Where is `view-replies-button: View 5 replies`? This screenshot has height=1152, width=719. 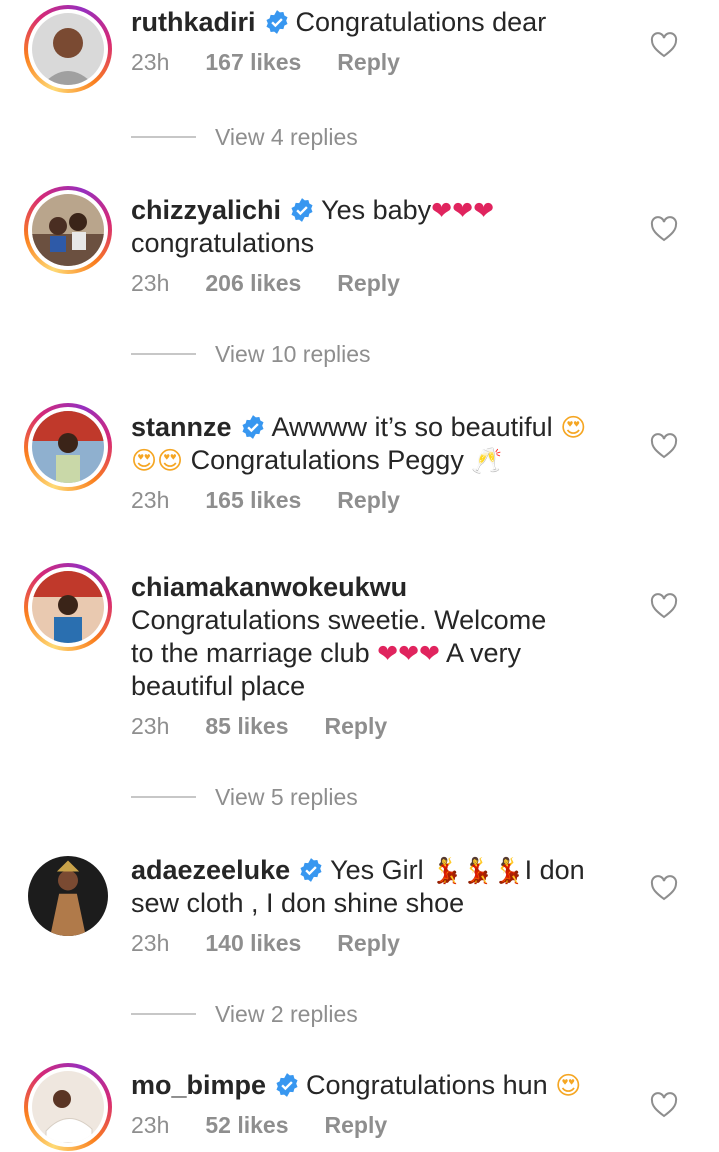
view-replies-button: View 5 replies is located at coordinates (244, 797).